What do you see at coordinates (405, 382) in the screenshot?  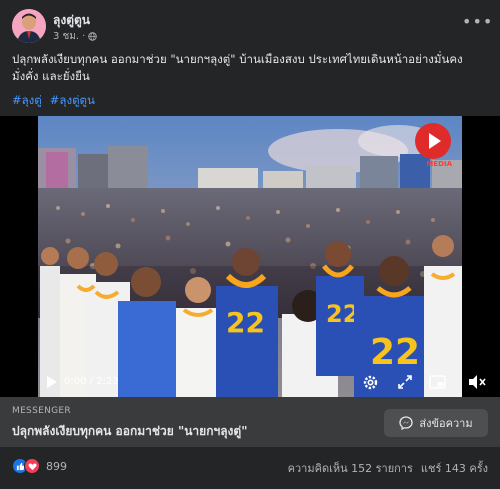 I see `fullscreen-icon` at bounding box center [405, 382].